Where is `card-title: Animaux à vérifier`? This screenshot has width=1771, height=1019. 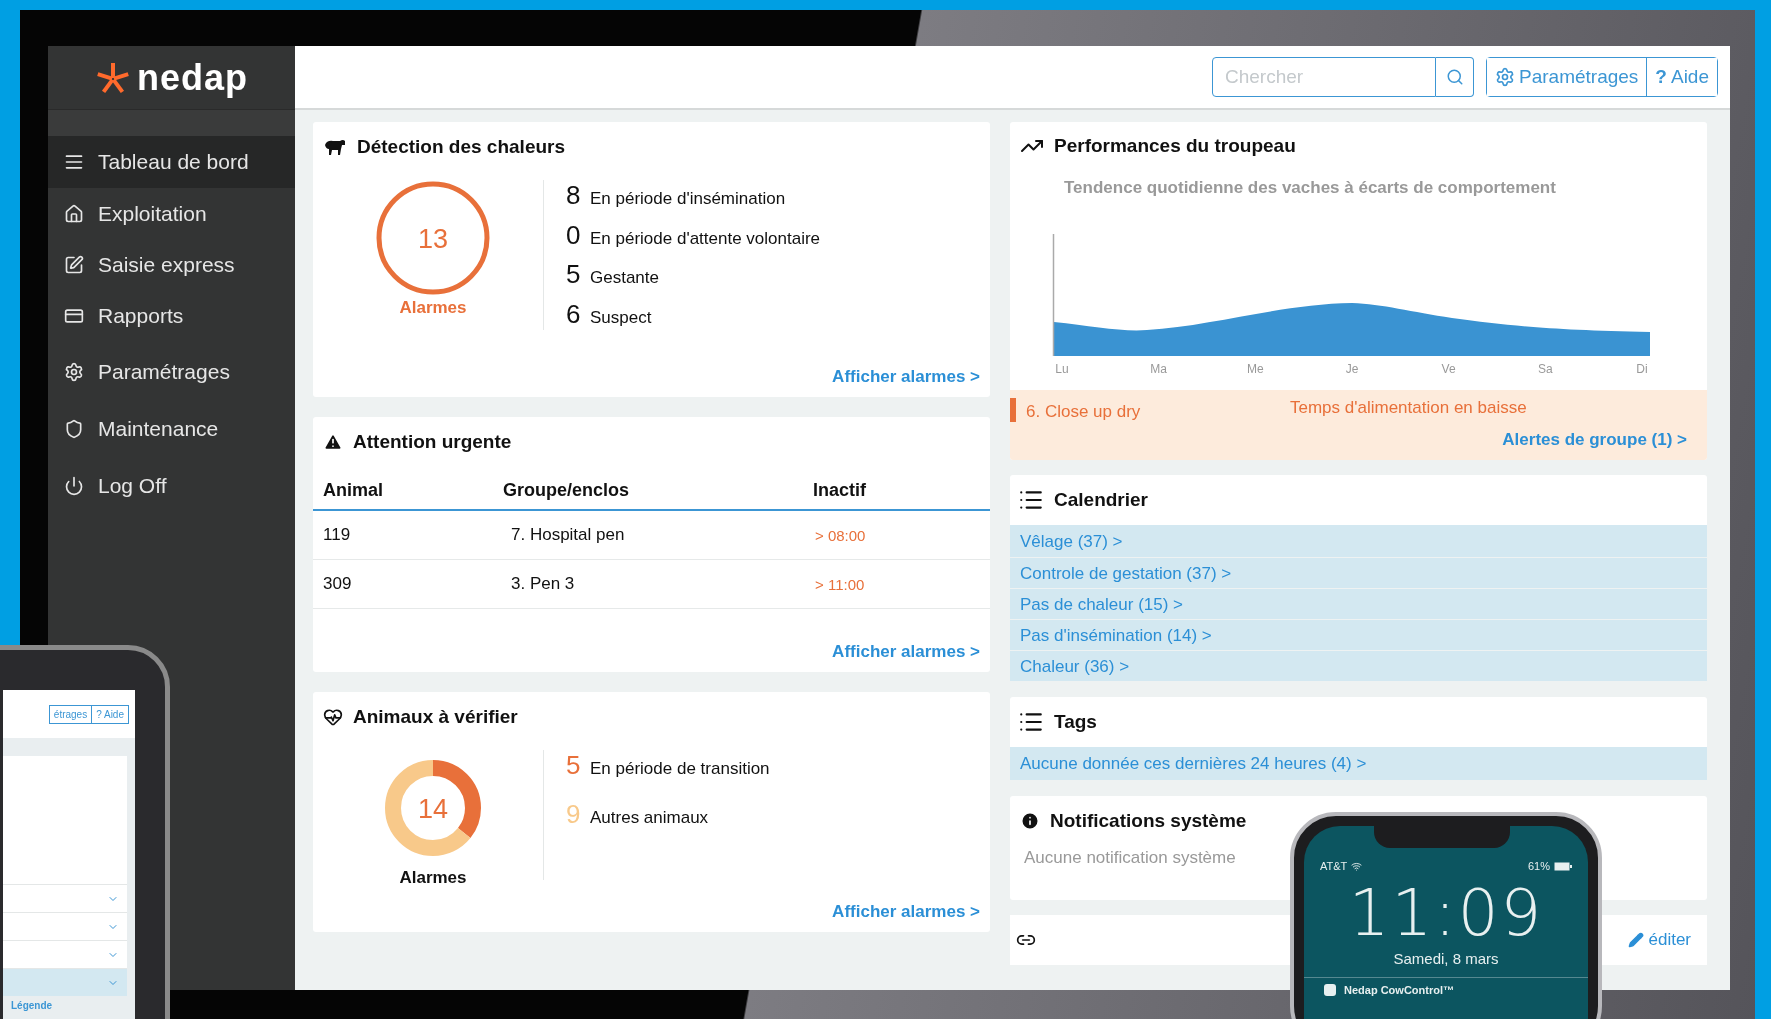 card-title: Animaux à vérifier is located at coordinates (435, 717).